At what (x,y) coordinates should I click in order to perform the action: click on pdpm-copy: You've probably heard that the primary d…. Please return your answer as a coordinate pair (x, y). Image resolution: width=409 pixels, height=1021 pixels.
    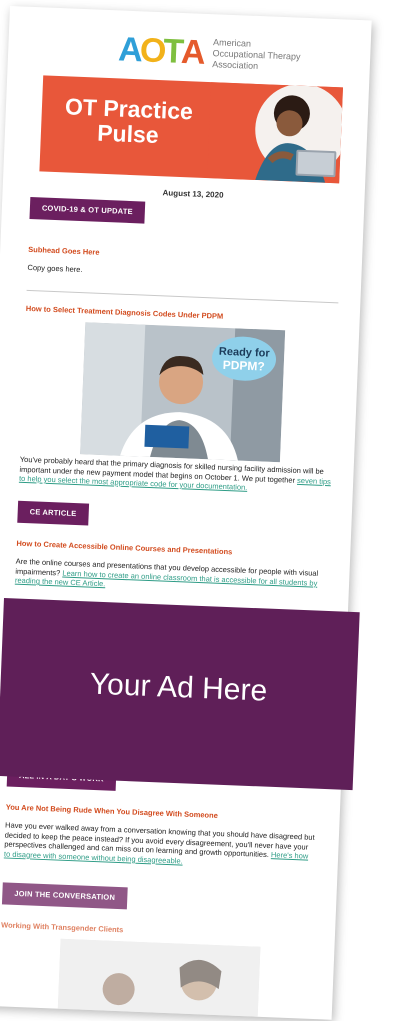
    Looking at the image, I should click on (175, 475).